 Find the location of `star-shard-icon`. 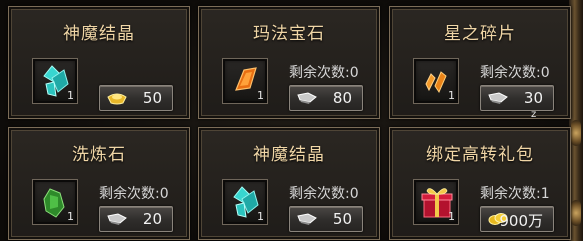

star-shard-icon is located at coordinates (436, 82).